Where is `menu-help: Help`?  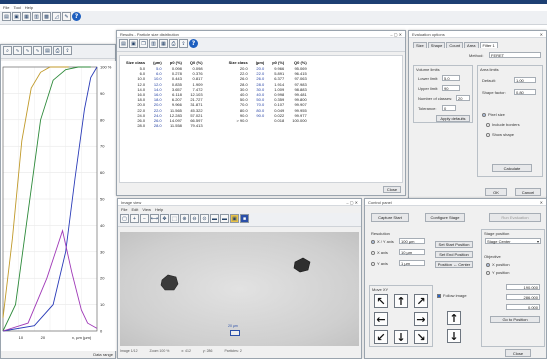
menu-help: Help is located at coordinates (29, 7).